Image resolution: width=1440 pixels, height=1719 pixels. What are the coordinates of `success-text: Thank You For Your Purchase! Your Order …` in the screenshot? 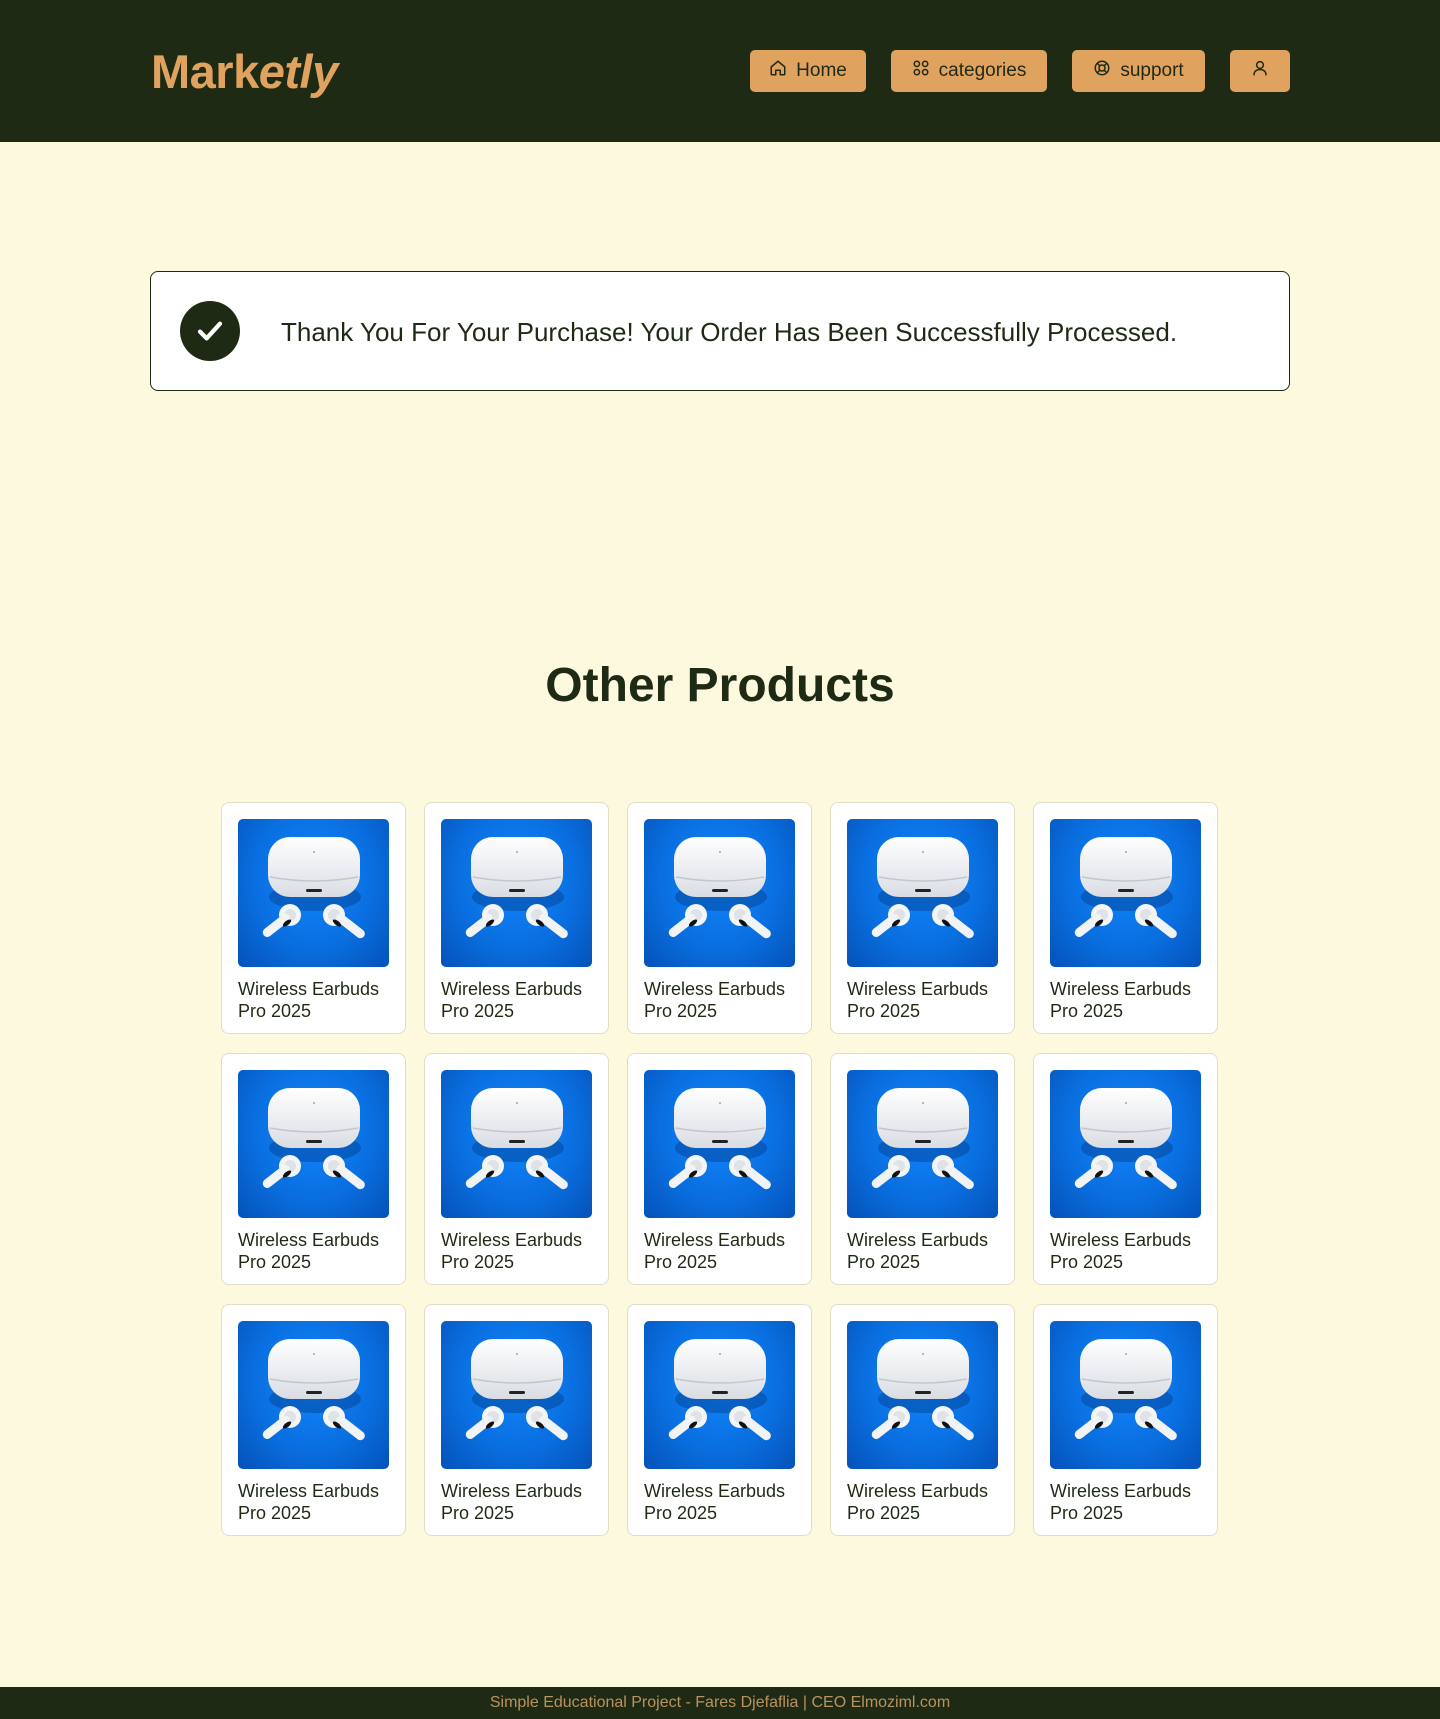 It's located at (729, 332).